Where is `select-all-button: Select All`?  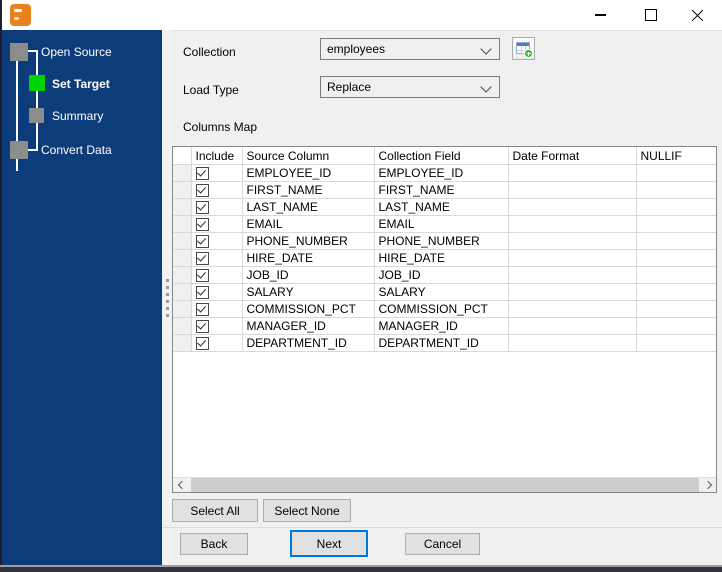 select-all-button: Select All is located at coordinates (215, 510).